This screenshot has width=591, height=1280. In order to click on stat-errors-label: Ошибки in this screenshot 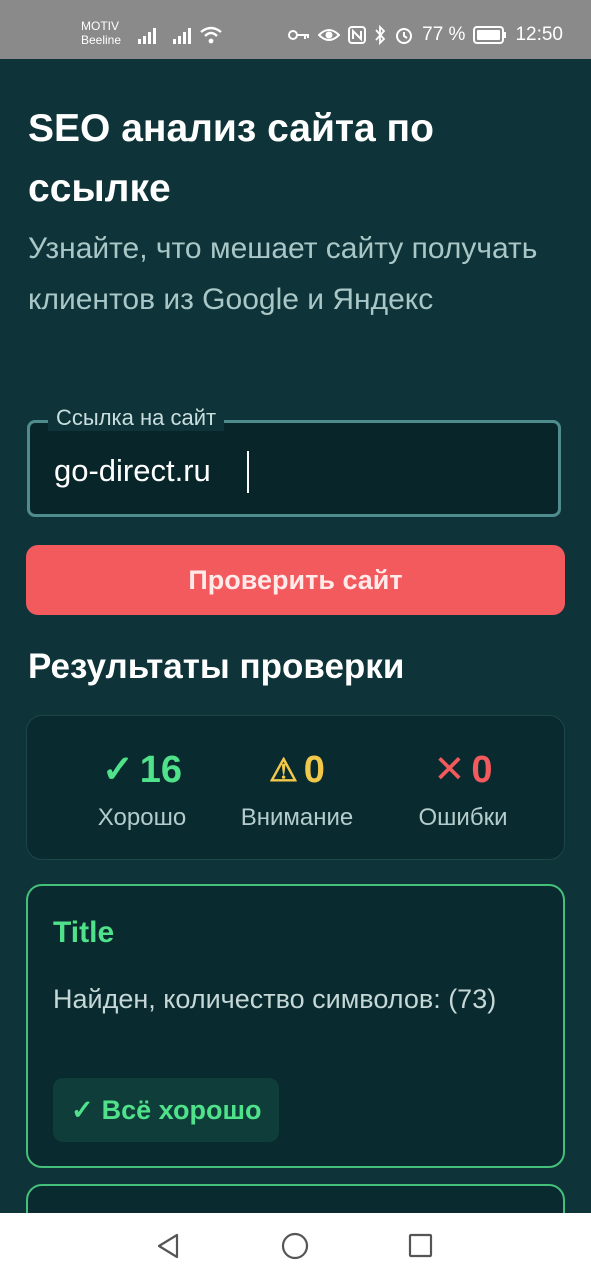, I will do `click(463, 817)`.